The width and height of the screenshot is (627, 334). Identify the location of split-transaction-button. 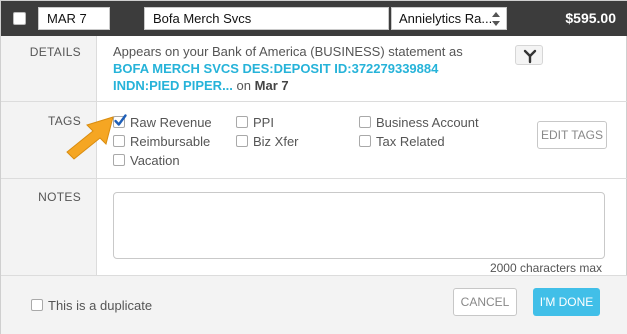
(529, 55).